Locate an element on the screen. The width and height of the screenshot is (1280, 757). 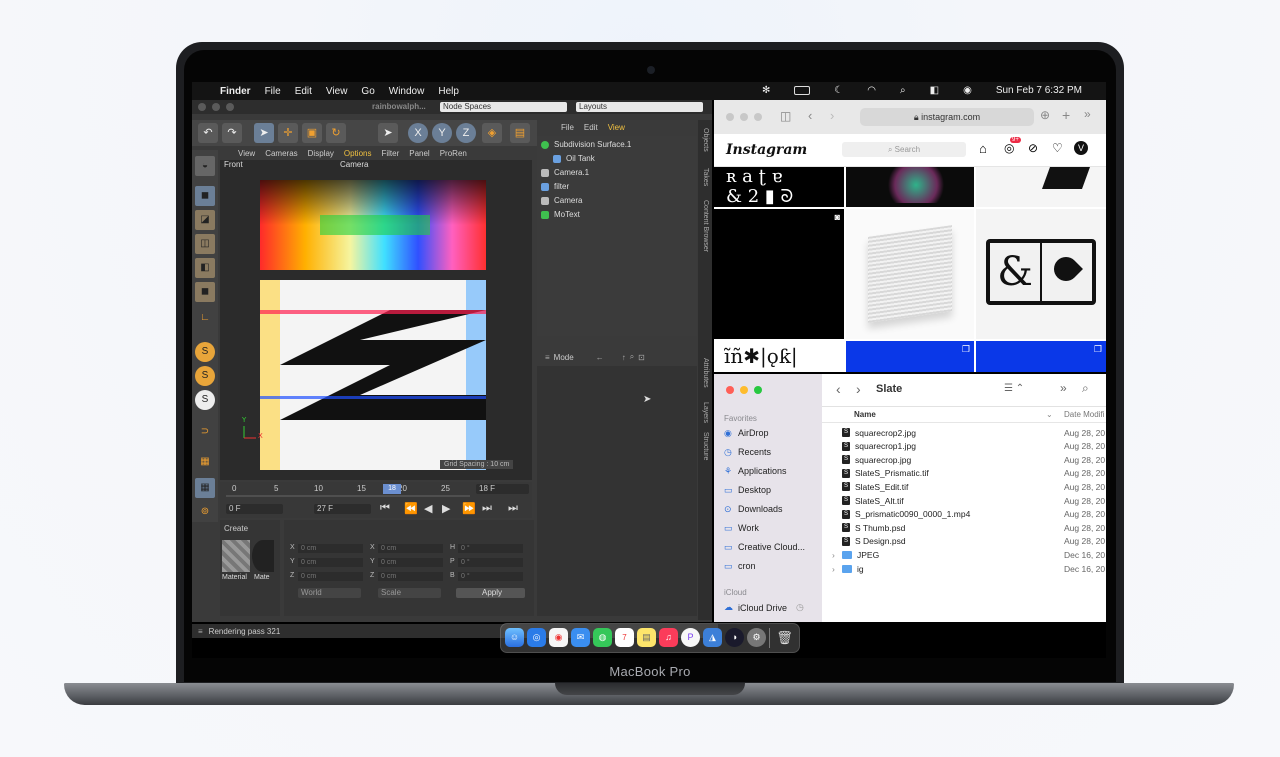
play-back-icon: ◀ is located at coordinates (428, 508).